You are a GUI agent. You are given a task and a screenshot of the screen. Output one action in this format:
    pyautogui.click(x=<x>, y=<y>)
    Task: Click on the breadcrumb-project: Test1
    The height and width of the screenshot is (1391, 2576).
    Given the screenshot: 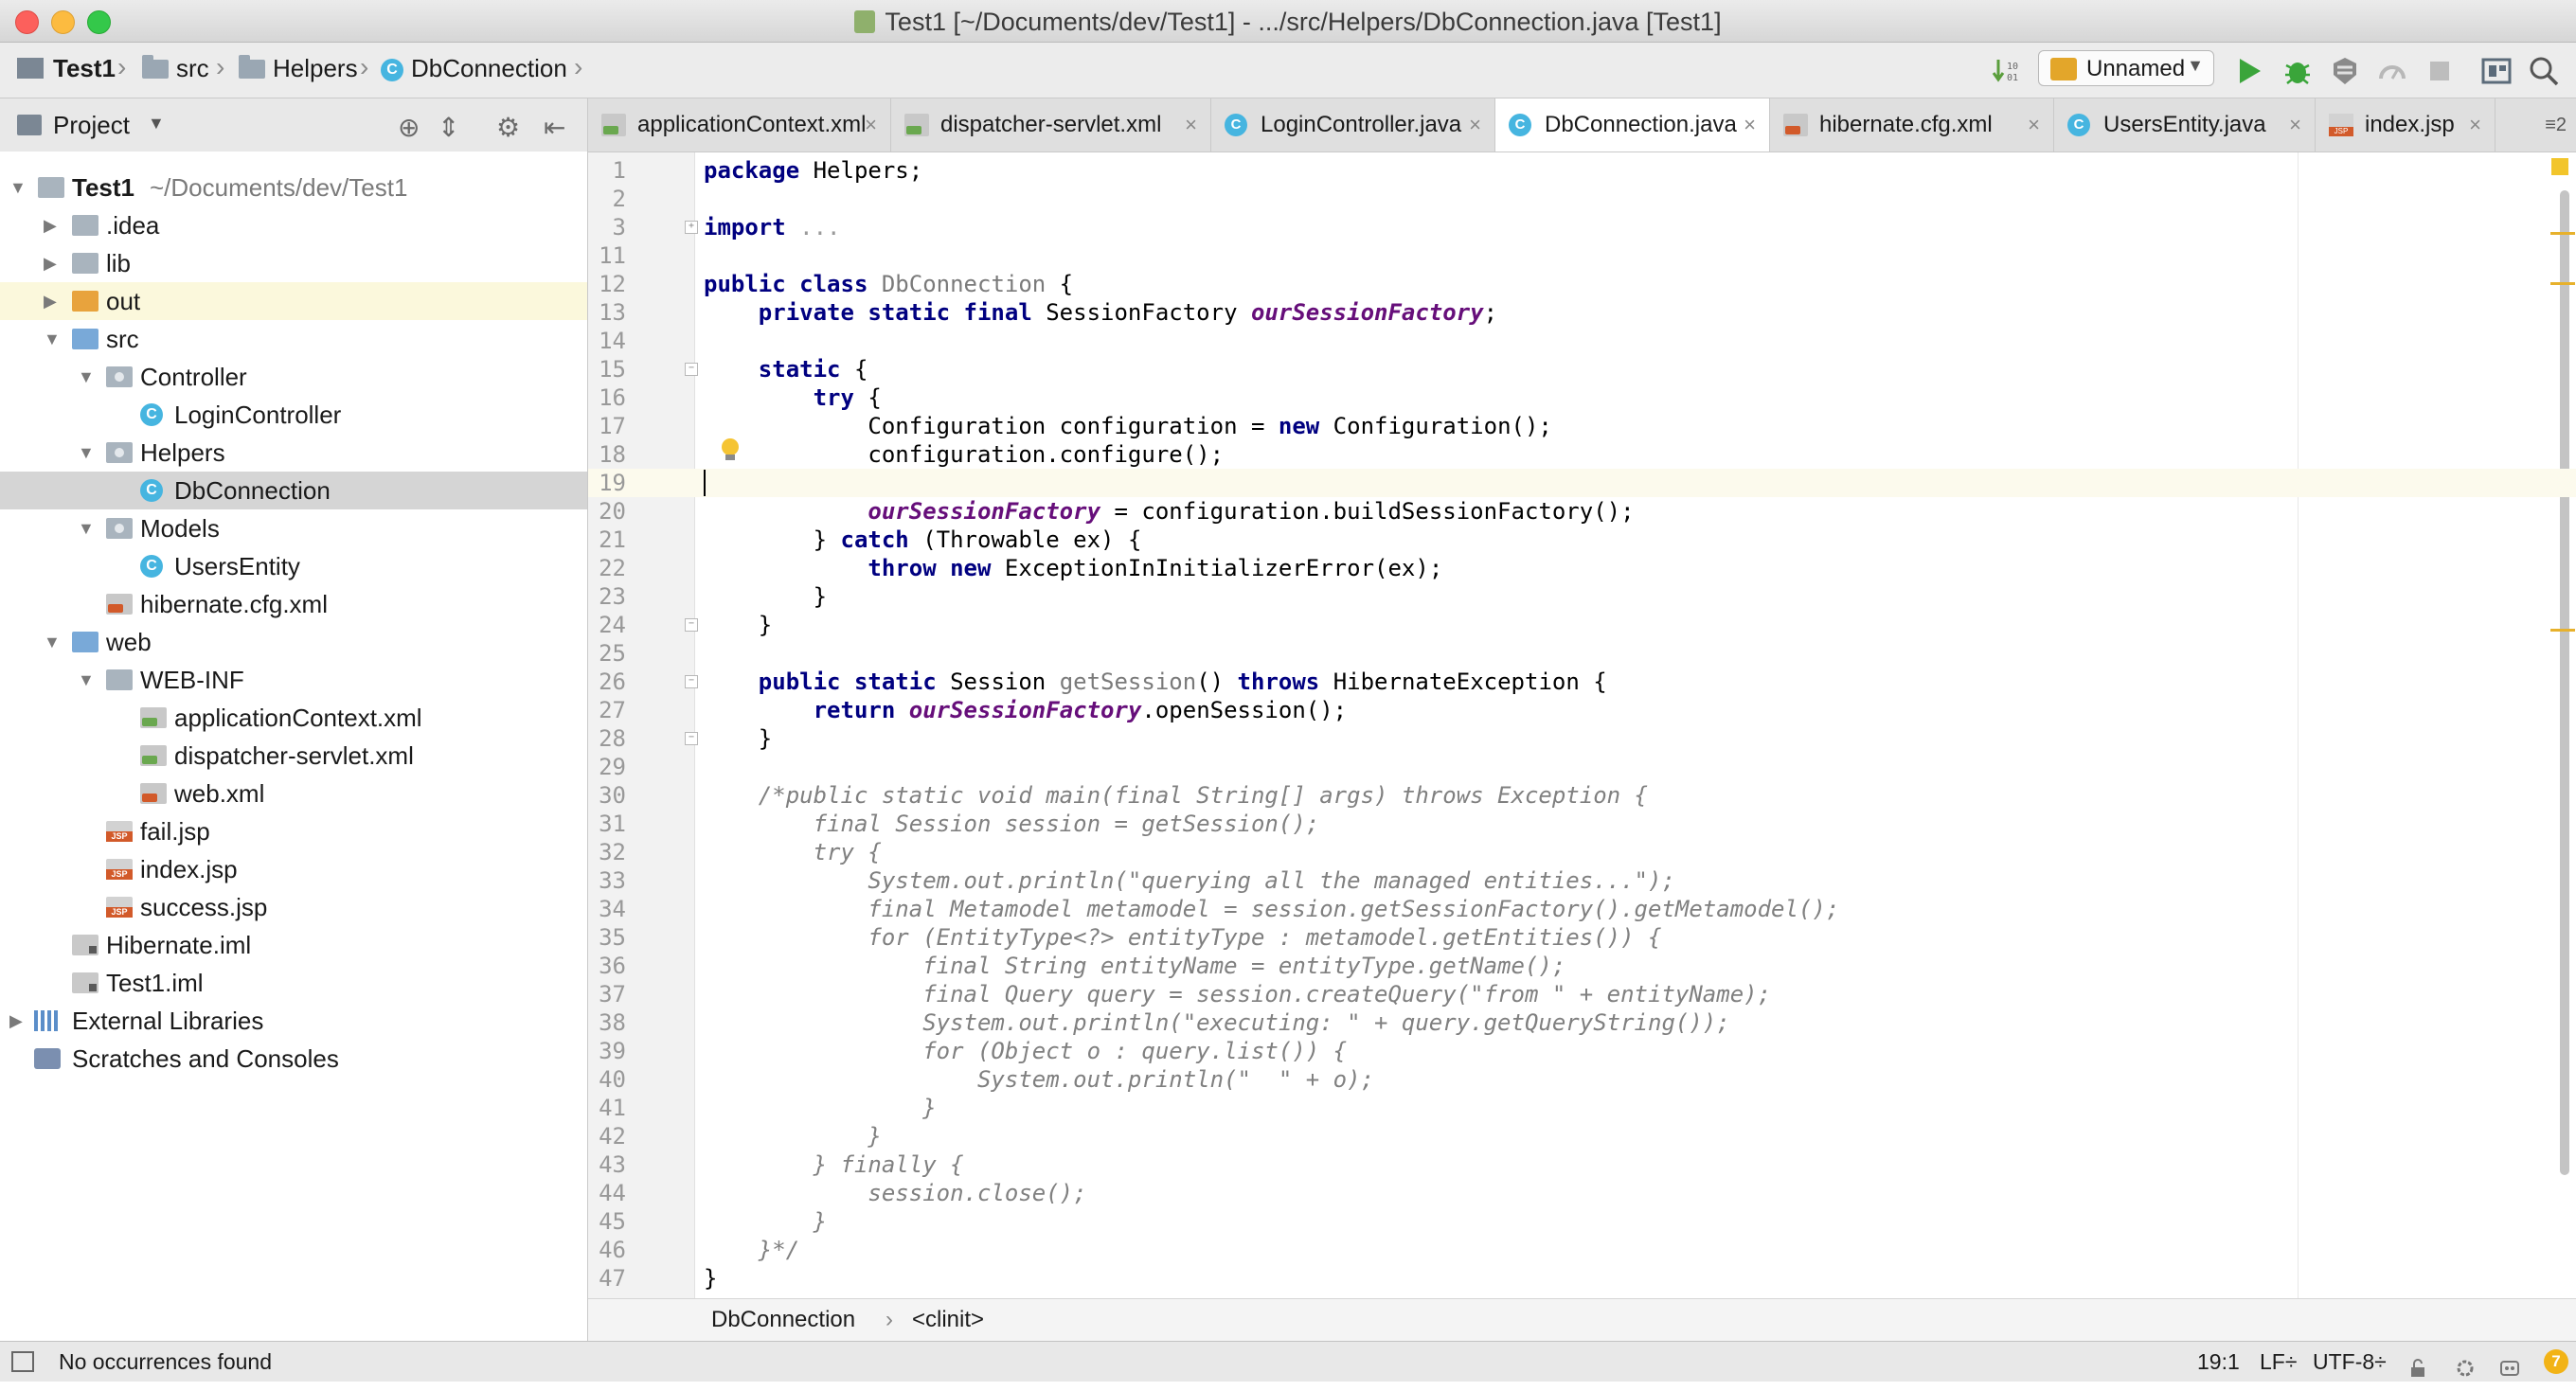 What is the action you would take?
    pyautogui.click(x=66, y=68)
    